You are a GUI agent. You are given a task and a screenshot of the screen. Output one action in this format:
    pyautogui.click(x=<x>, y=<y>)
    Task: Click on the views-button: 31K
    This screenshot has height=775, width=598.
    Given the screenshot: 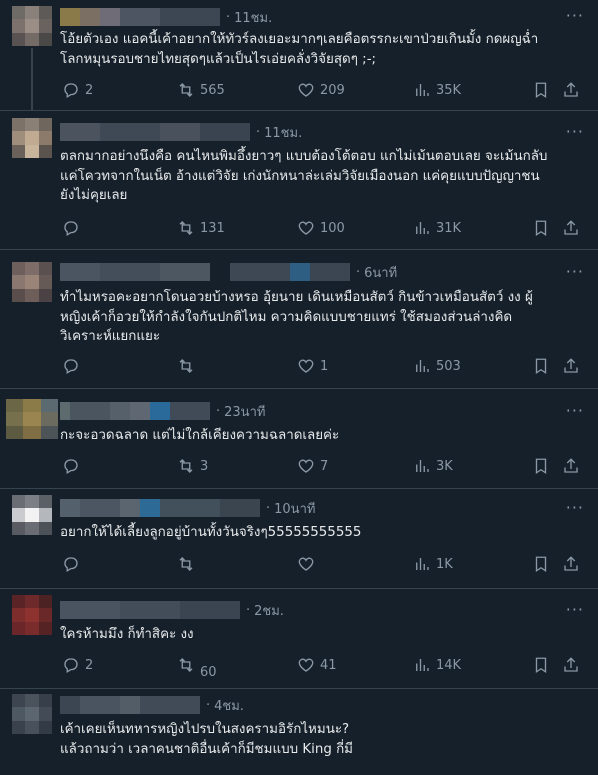 What is the action you would take?
    pyautogui.click(x=437, y=228)
    